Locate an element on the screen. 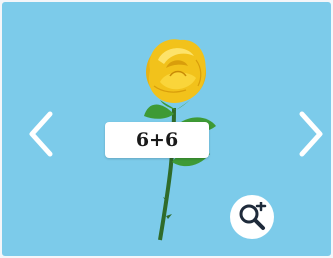 Image resolution: width=333 pixels, height=258 pixels. zoom-in-button is located at coordinates (252, 217).